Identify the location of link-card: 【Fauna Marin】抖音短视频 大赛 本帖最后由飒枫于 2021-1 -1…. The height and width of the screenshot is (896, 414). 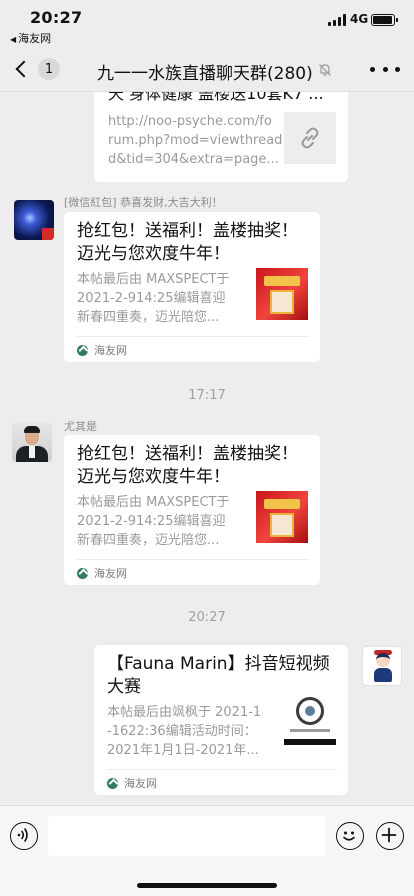
(221, 720).